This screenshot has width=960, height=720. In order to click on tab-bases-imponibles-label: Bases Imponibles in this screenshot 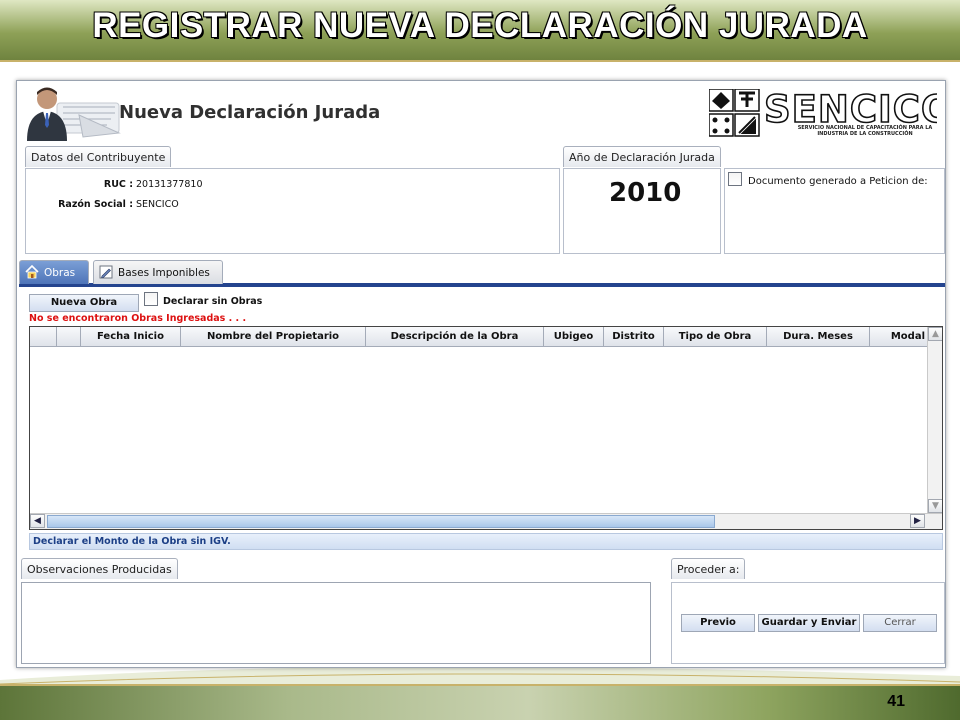, I will do `click(164, 273)`.